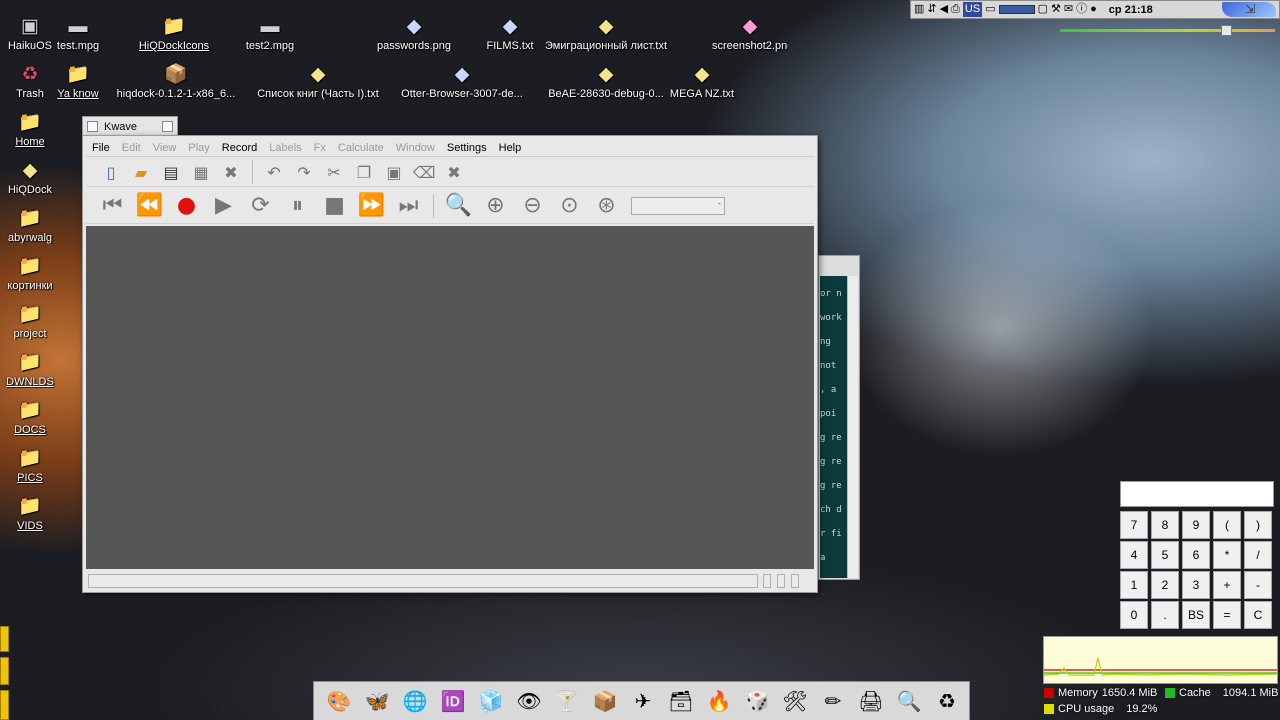 This screenshot has width=1280, height=720. I want to click on desktop-icon: ◆ HiQDock, so click(34, 177).